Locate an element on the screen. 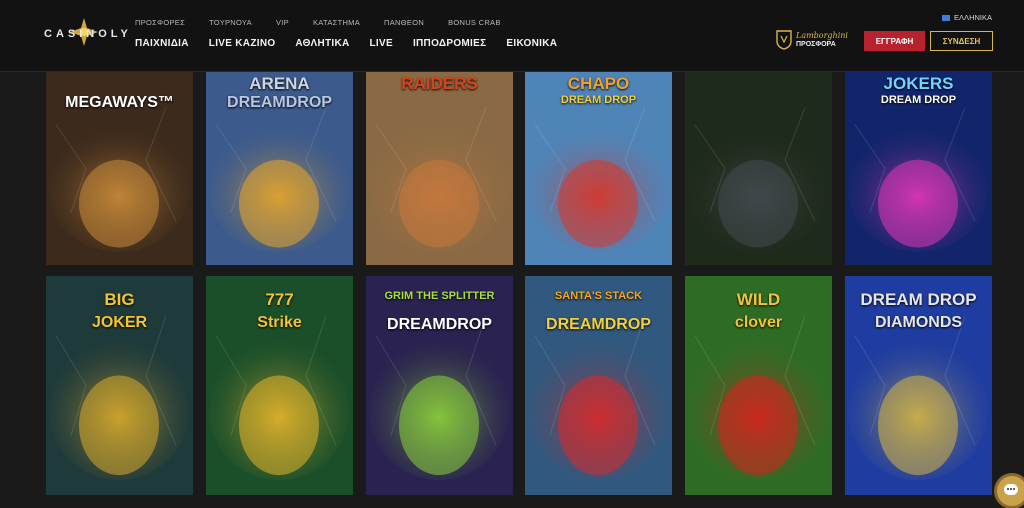  register-button: ΕΓΓΡΑΦΗ is located at coordinates (894, 41).